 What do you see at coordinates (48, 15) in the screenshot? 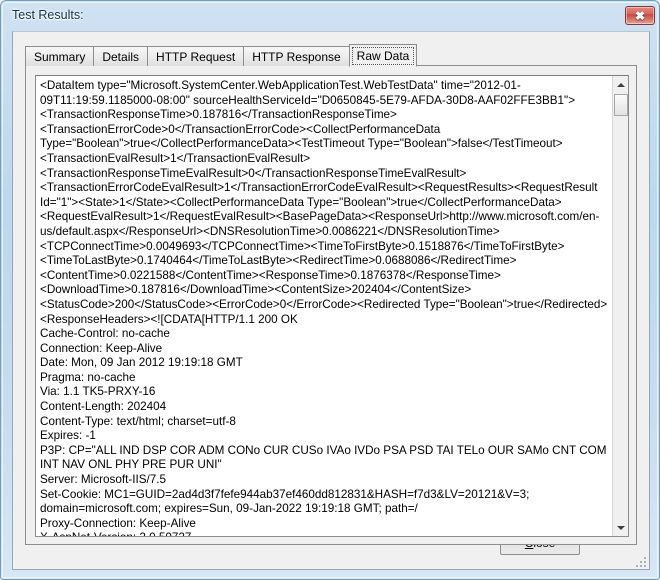
I see `window-title: Test Results:` at bounding box center [48, 15].